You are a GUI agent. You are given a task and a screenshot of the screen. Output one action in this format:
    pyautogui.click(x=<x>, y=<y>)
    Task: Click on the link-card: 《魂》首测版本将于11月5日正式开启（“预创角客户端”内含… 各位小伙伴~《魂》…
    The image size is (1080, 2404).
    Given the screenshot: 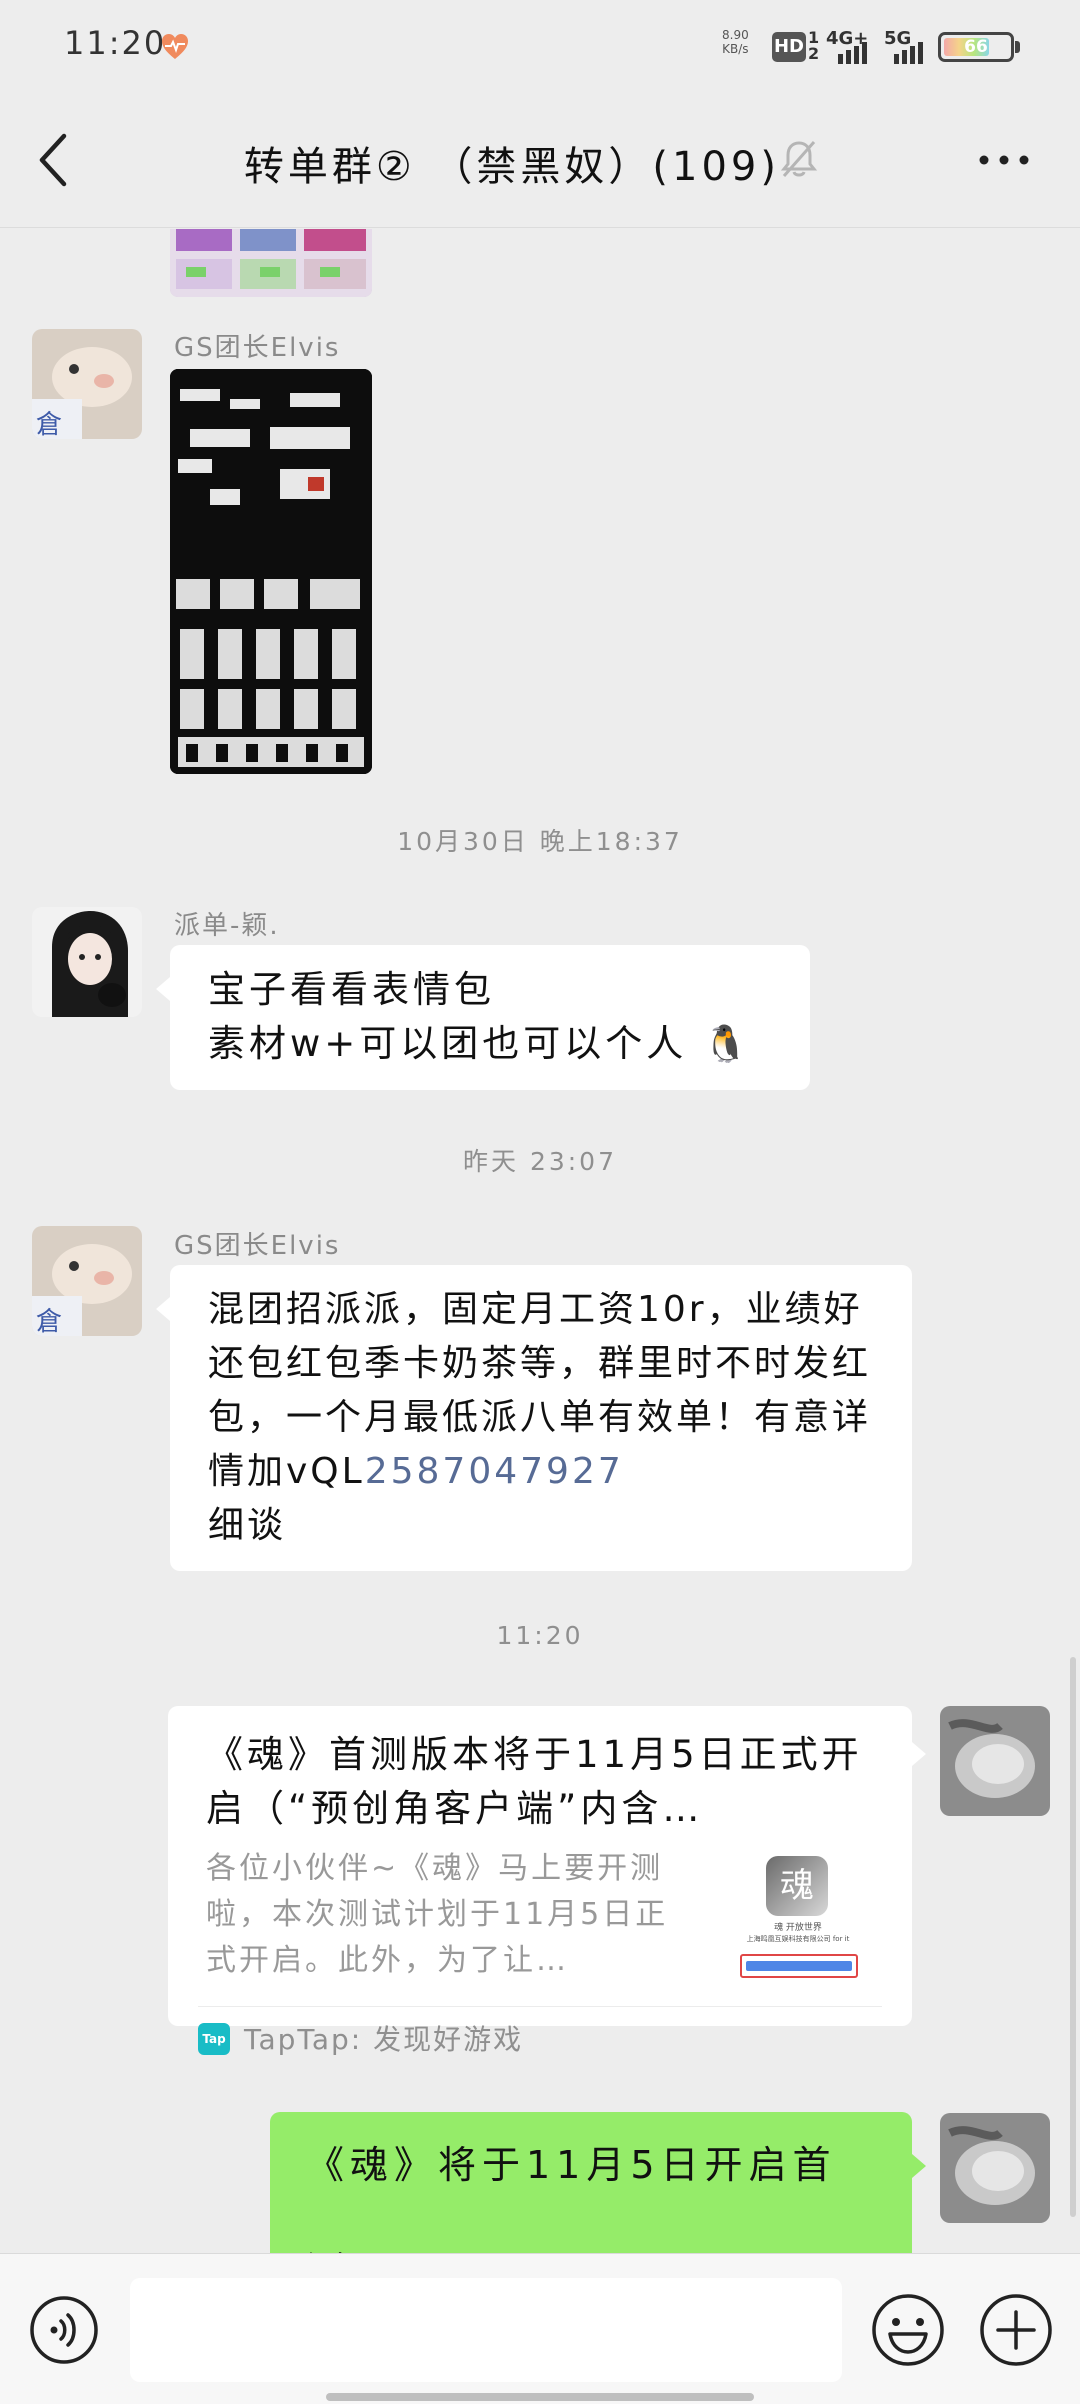 What is the action you would take?
    pyautogui.click(x=547, y=1881)
    